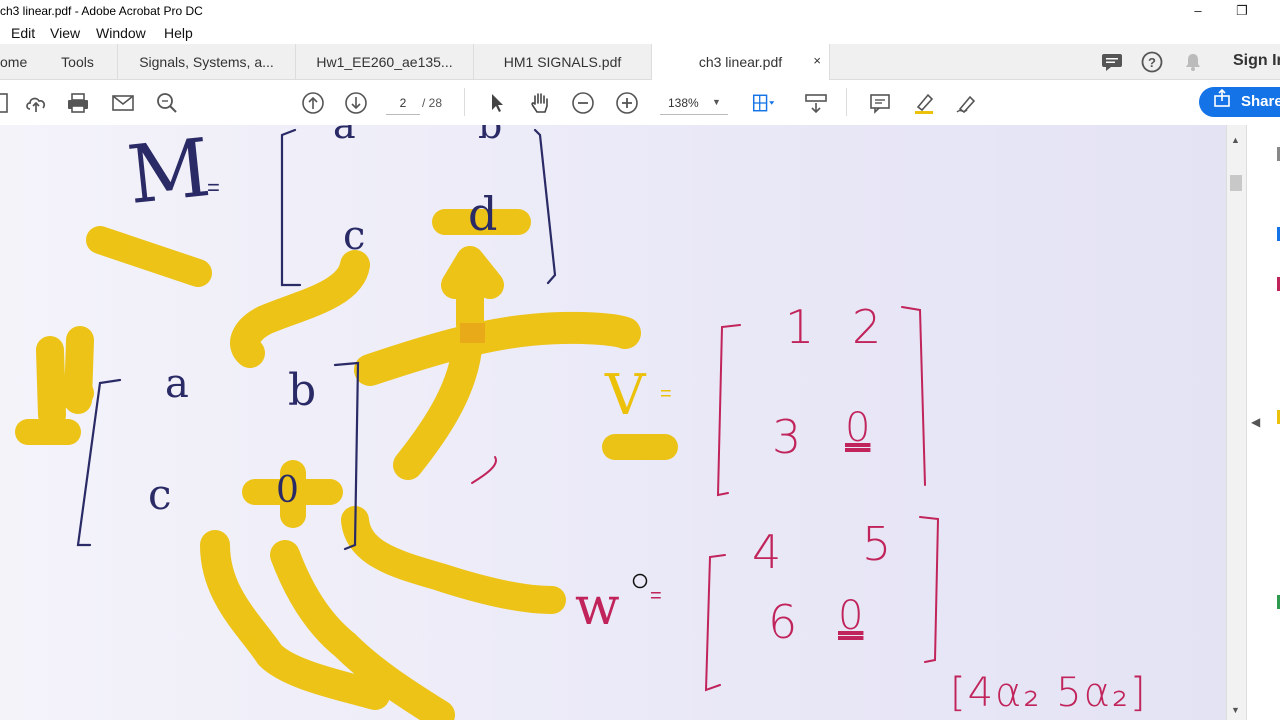  What do you see at coordinates (640, 581) in the screenshot?
I see `cursor-marker` at bounding box center [640, 581].